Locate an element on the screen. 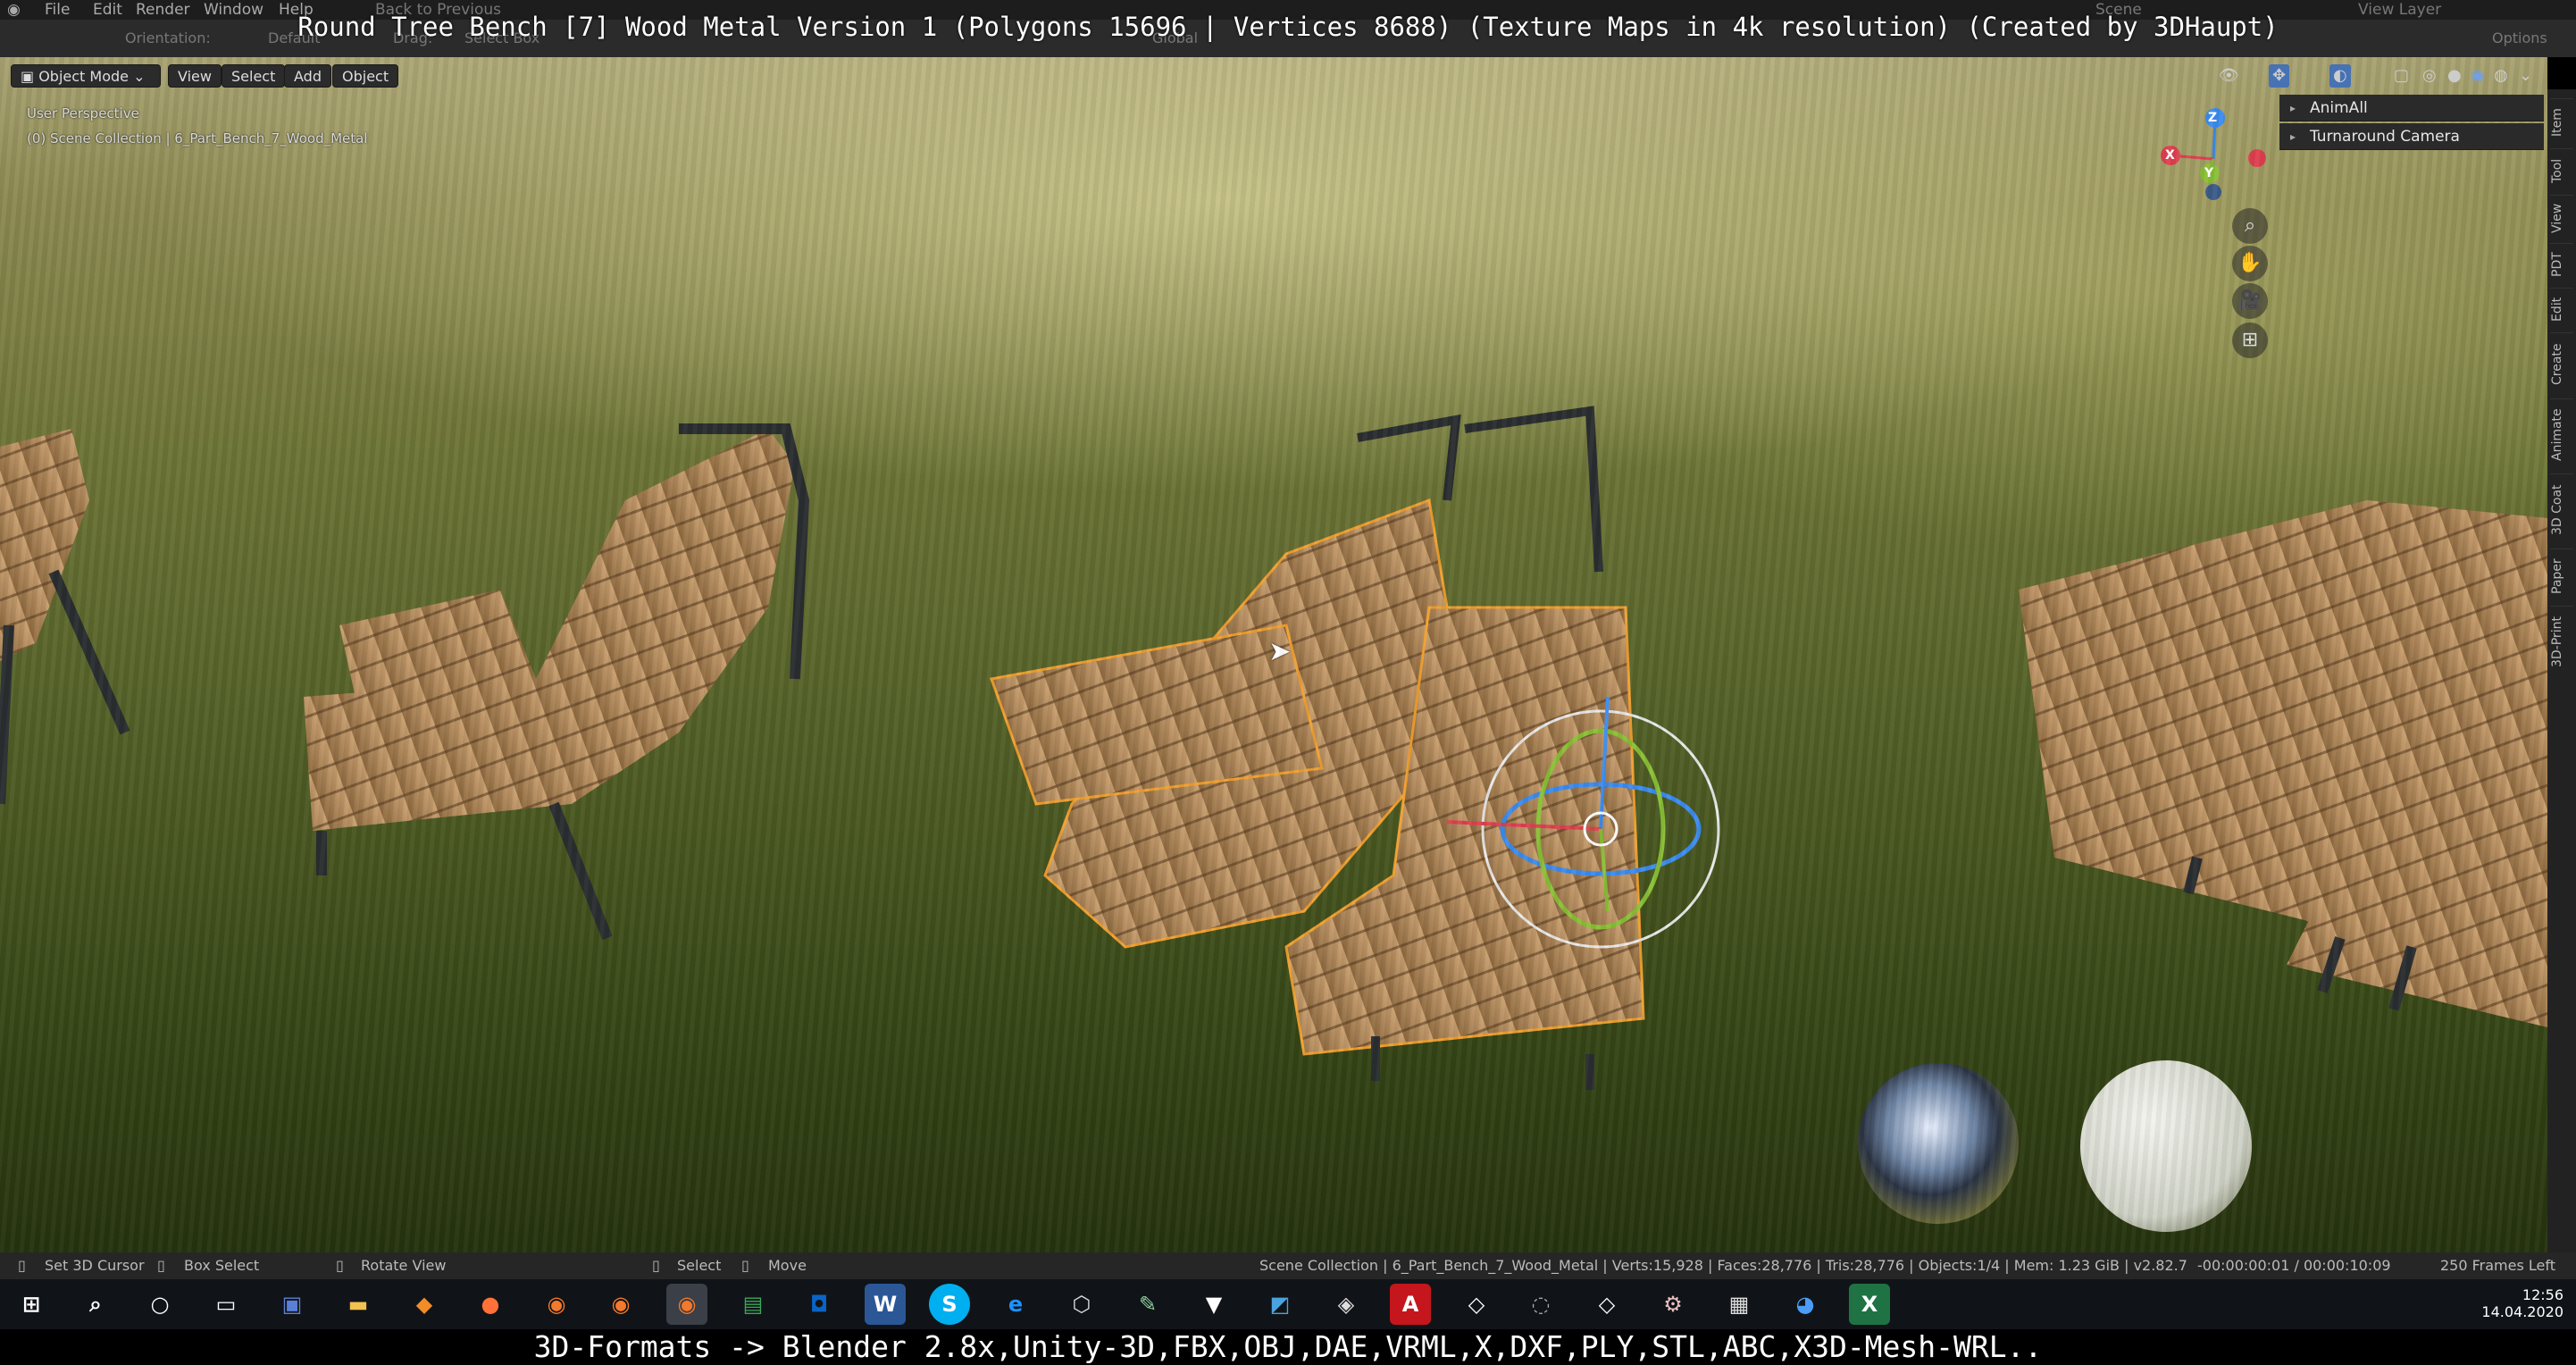 The image size is (2576, 1365). select-menu: Select is located at coordinates (254, 76).